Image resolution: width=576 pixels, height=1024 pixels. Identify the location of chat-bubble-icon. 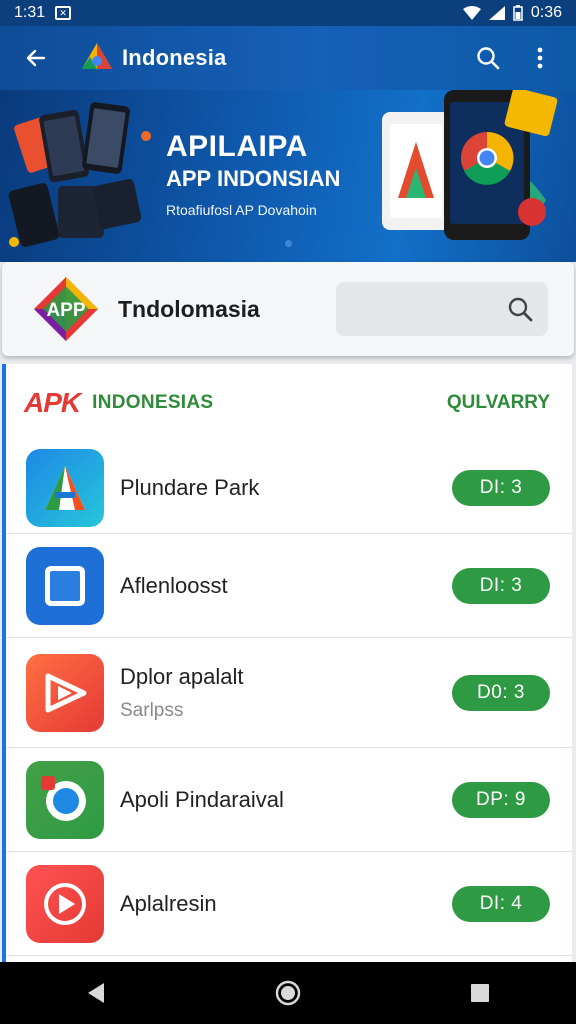
(63, 798).